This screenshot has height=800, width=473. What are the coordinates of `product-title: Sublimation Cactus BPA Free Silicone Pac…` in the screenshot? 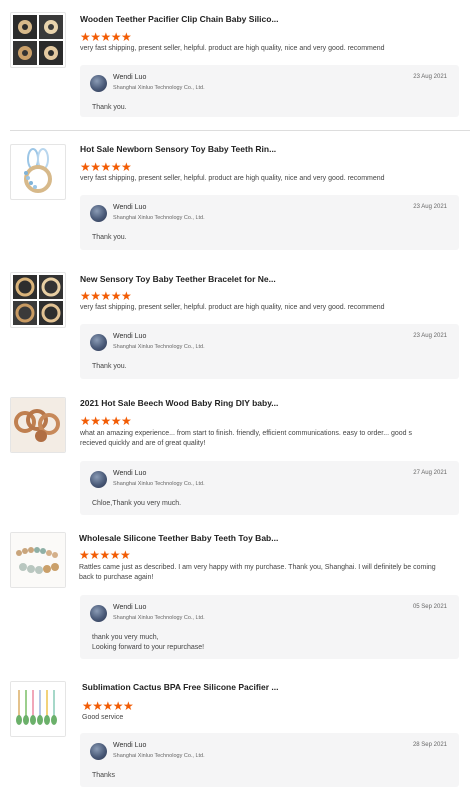 It's located at (180, 687).